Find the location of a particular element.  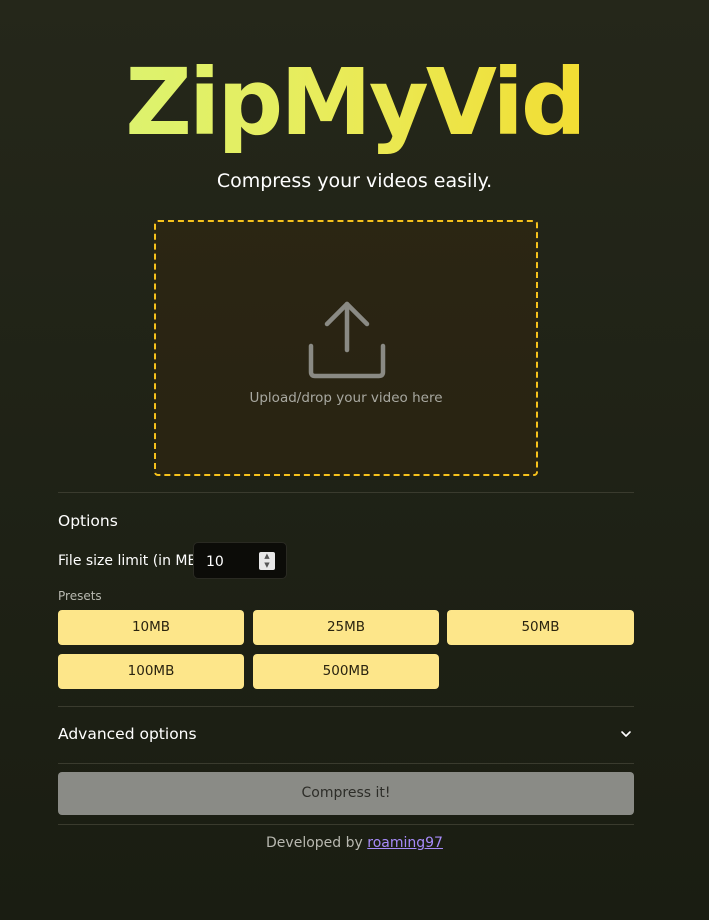

file-size-field: ▲ ▼ is located at coordinates (240, 561).